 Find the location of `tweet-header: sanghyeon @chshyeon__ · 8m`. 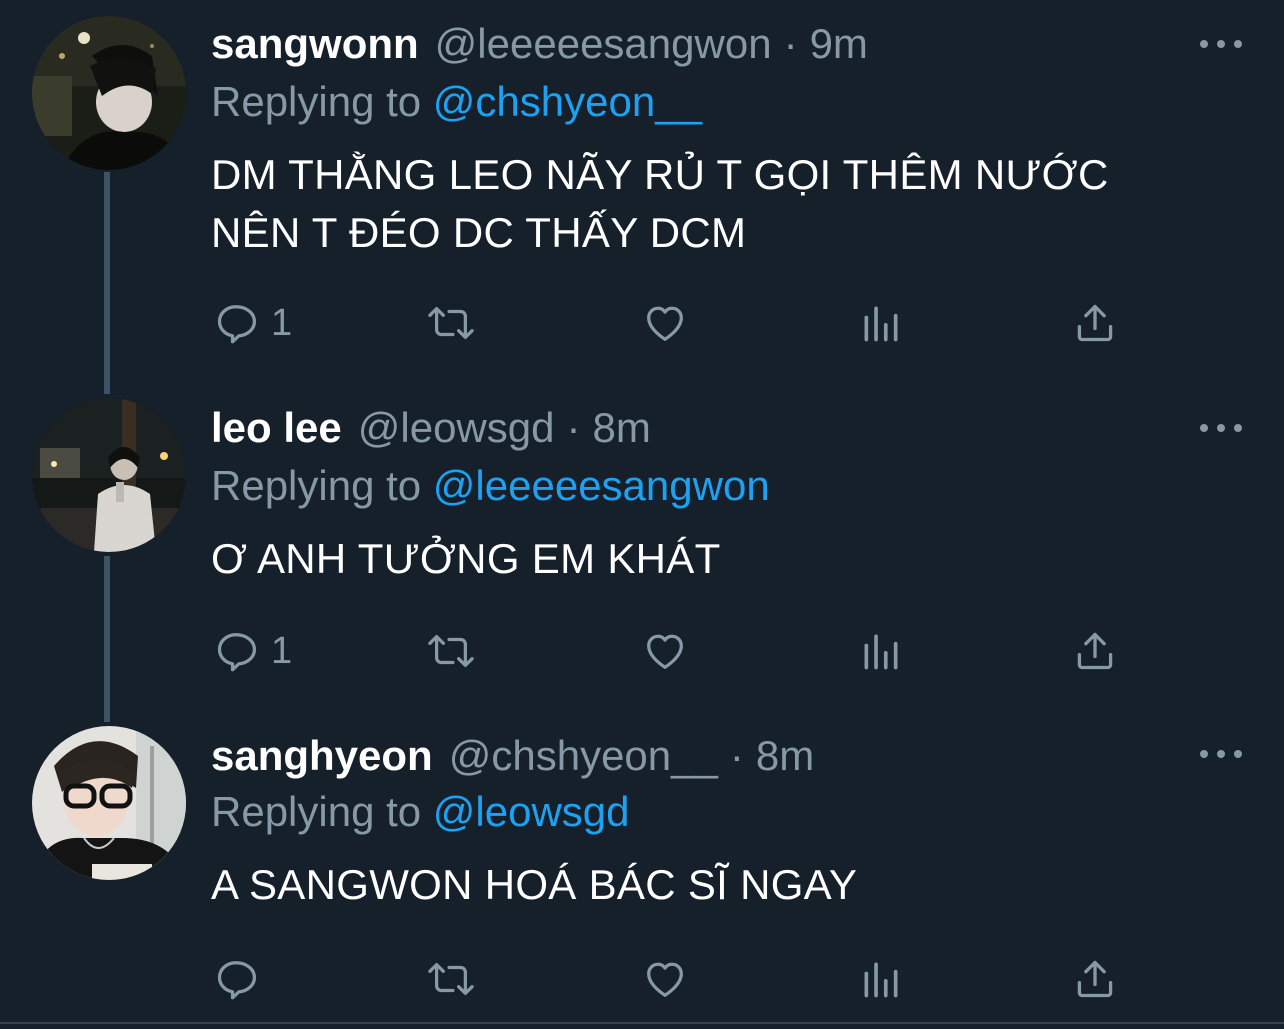

tweet-header: sanghyeon @chshyeon__ · 8m is located at coordinates (512, 756).